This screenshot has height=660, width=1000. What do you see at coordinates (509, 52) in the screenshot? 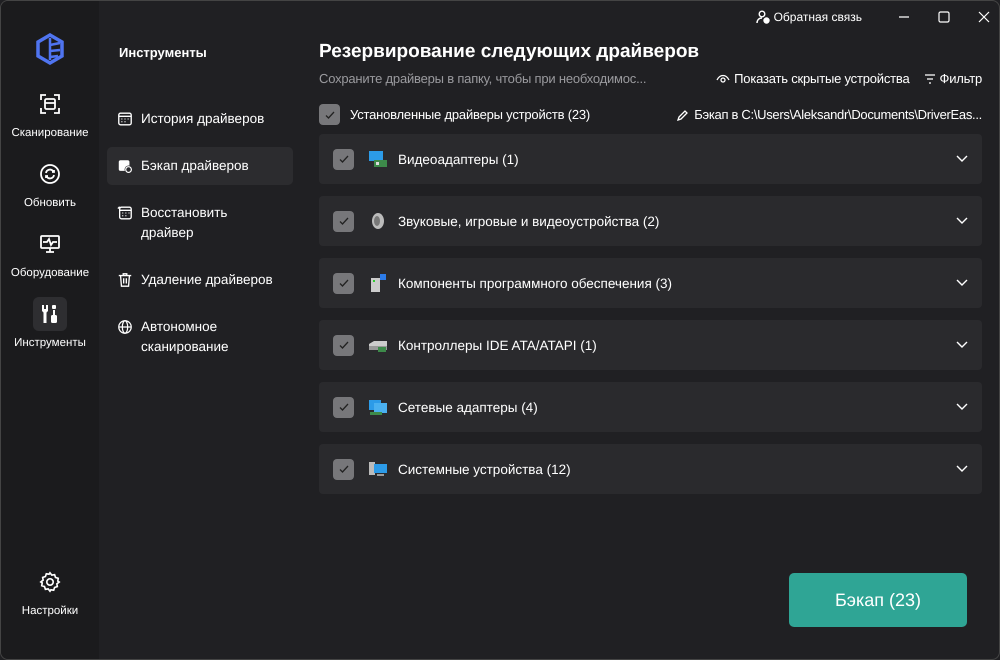
I see `page-title: Резервирование следующих драйверов` at bounding box center [509, 52].